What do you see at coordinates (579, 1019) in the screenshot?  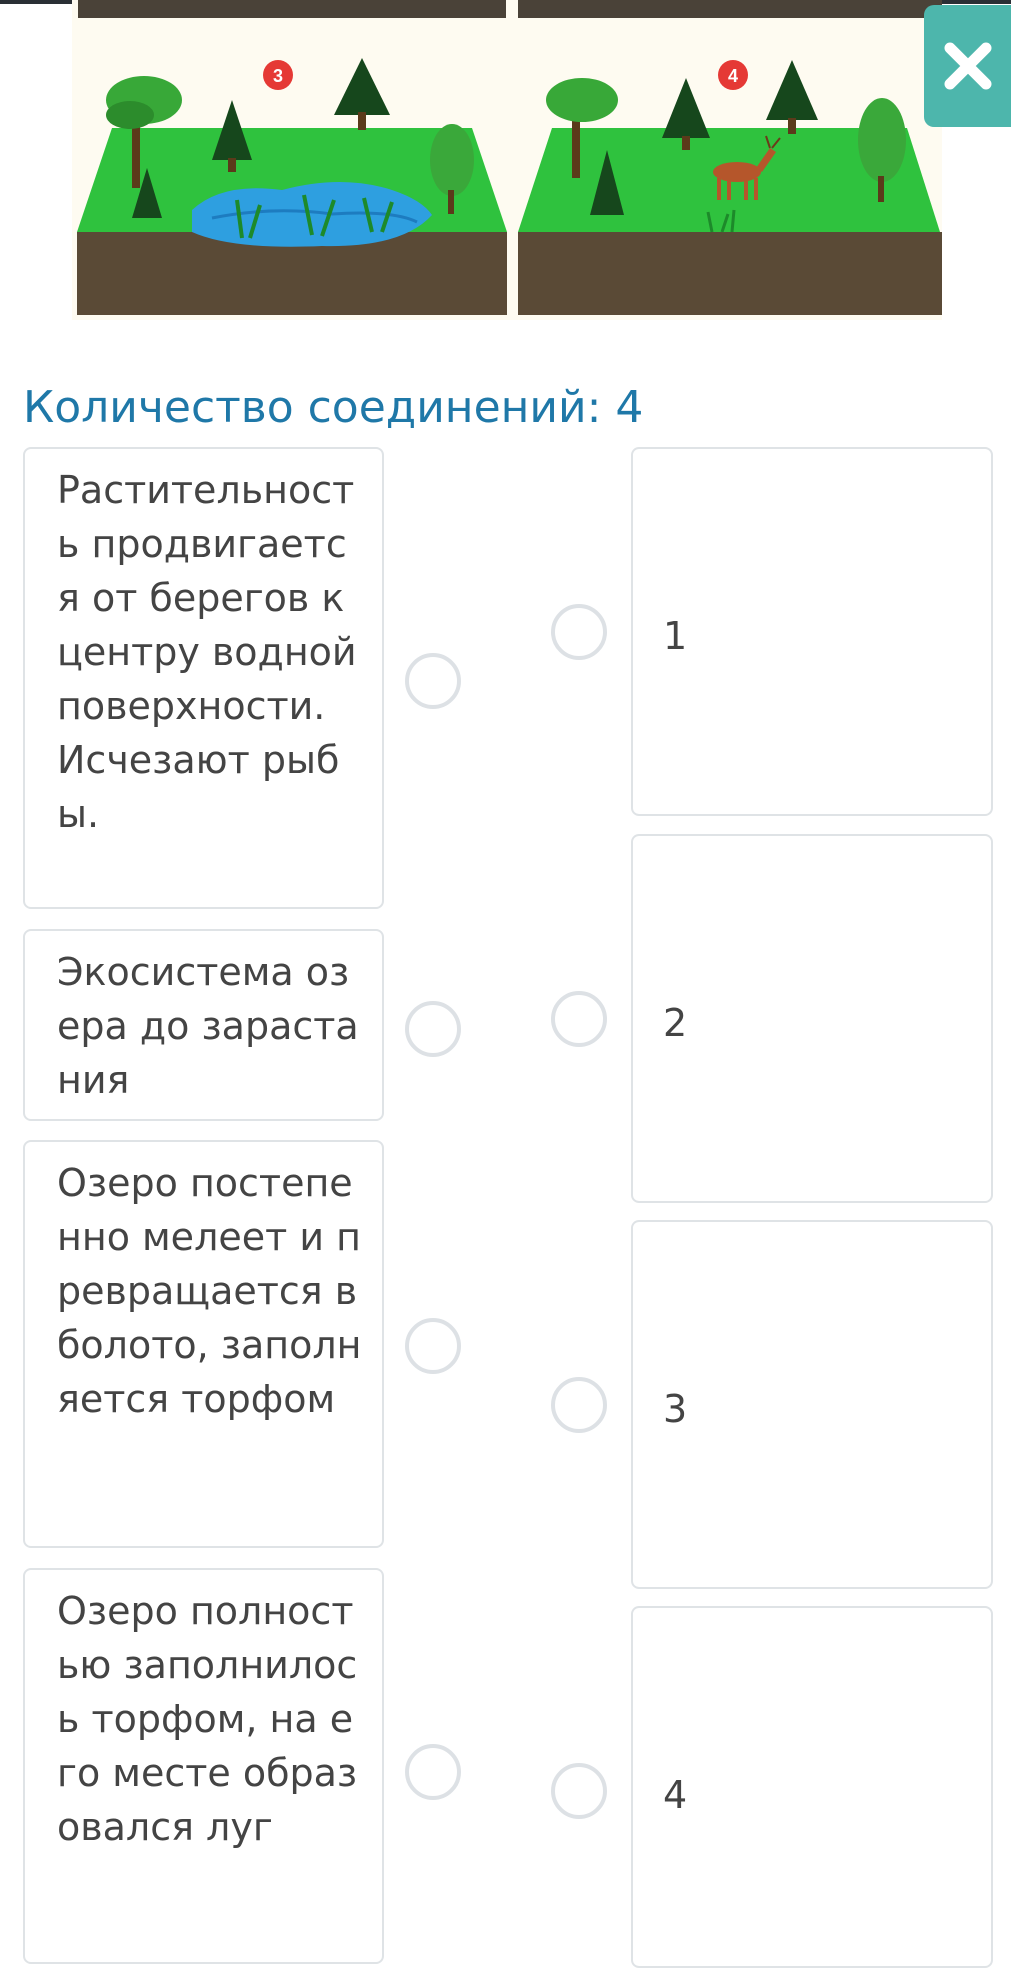 I see `answer-2-radio` at bounding box center [579, 1019].